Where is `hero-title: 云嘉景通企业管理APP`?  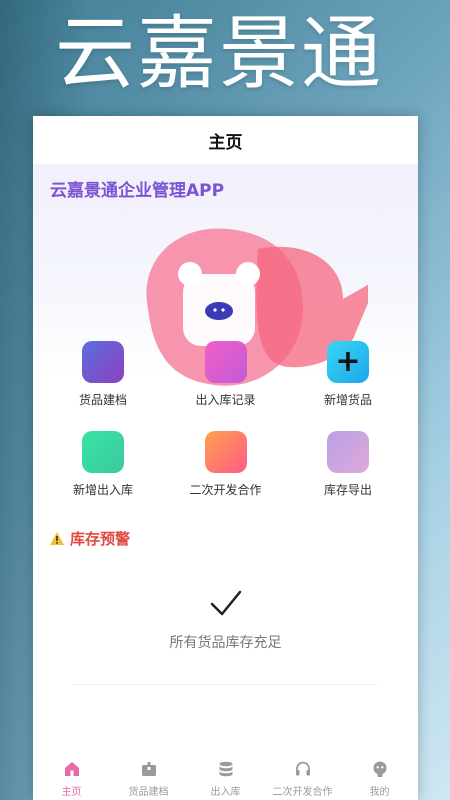 hero-title: 云嘉景通企业管理APP is located at coordinates (137, 191).